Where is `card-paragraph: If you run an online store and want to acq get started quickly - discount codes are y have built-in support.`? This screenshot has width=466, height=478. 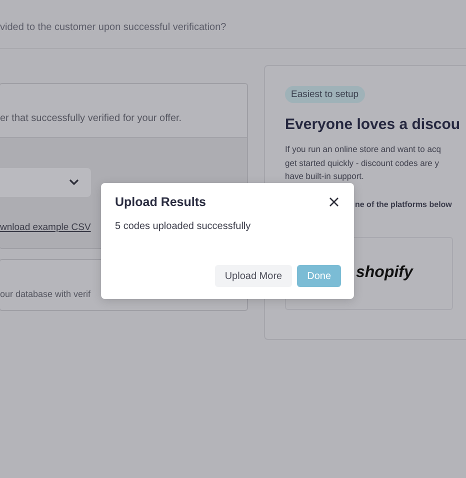 card-paragraph: If you run an online store and want to acq get started quickly - discount codes are y have built-in support. is located at coordinates (363, 163).